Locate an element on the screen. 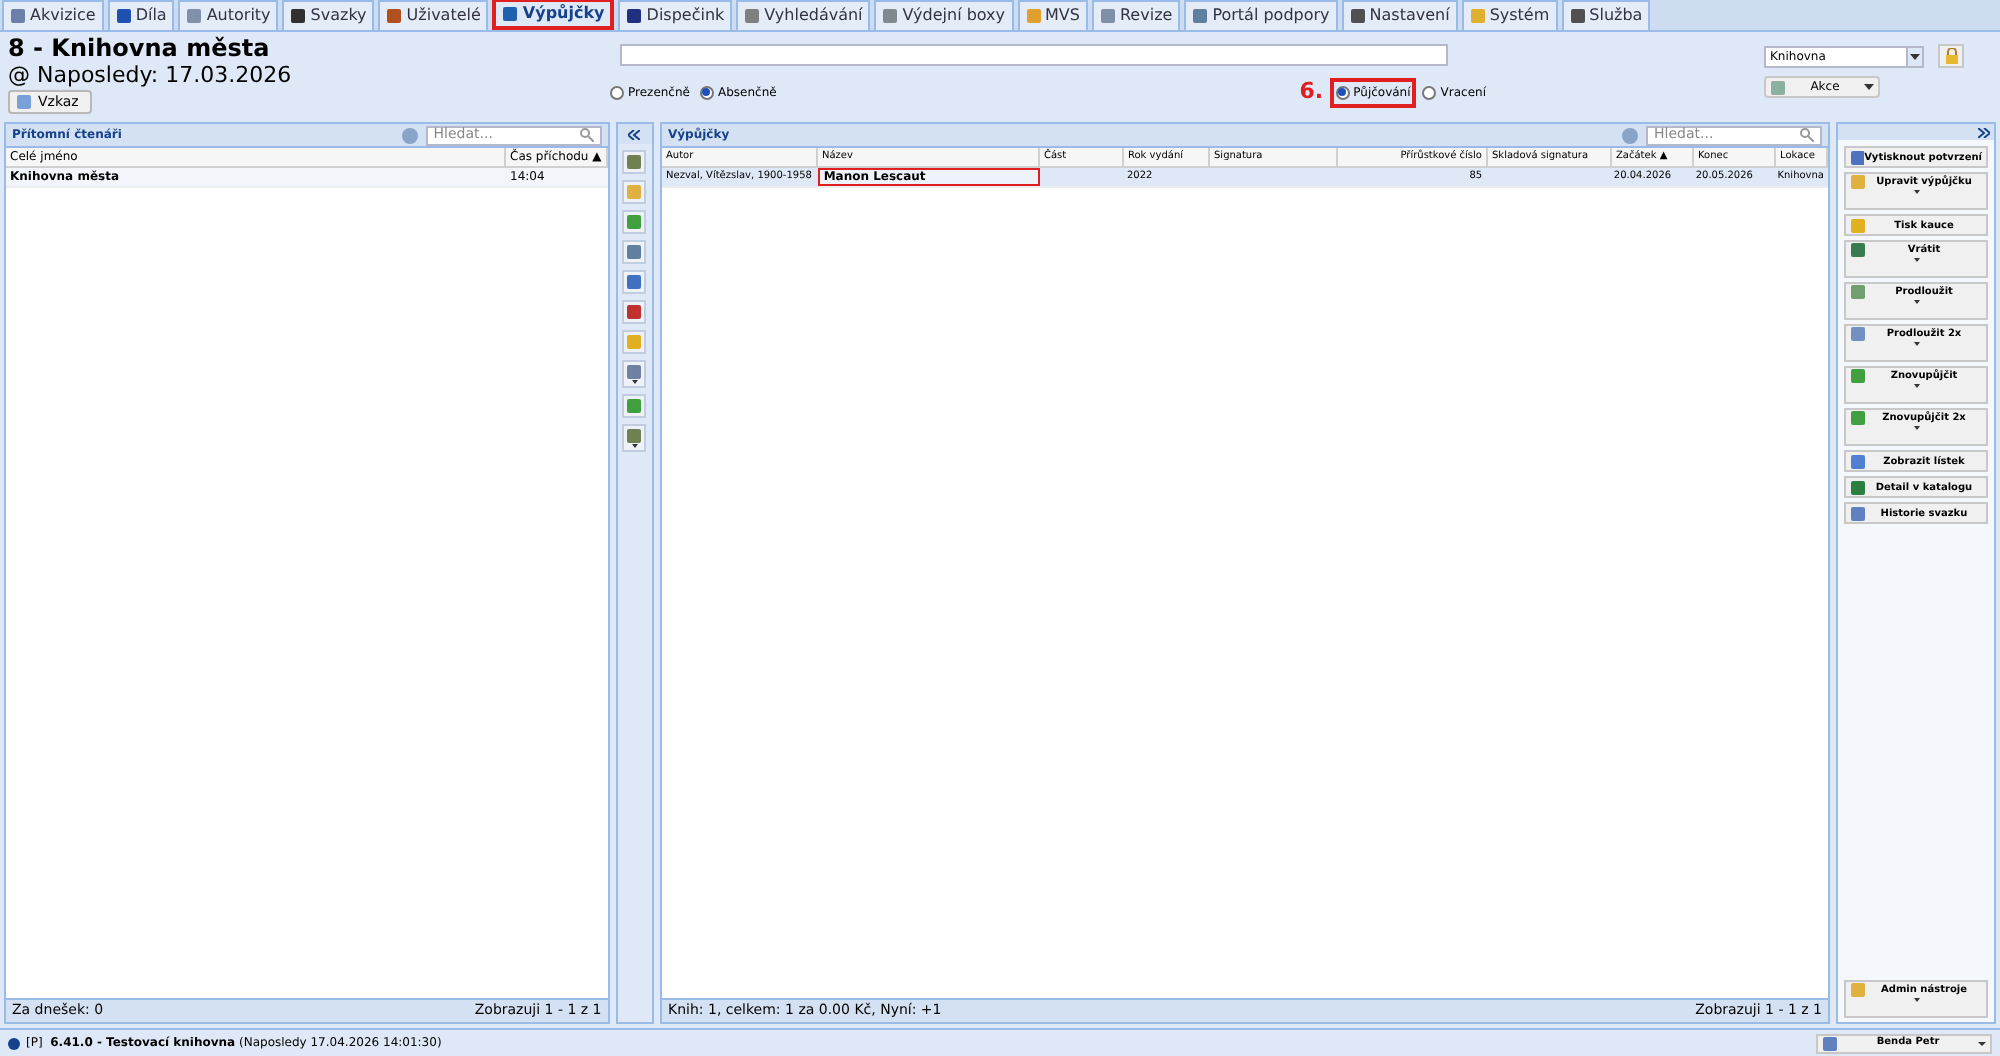 This screenshot has height=1056, width=2000. tab: Díla is located at coordinates (141, 15).